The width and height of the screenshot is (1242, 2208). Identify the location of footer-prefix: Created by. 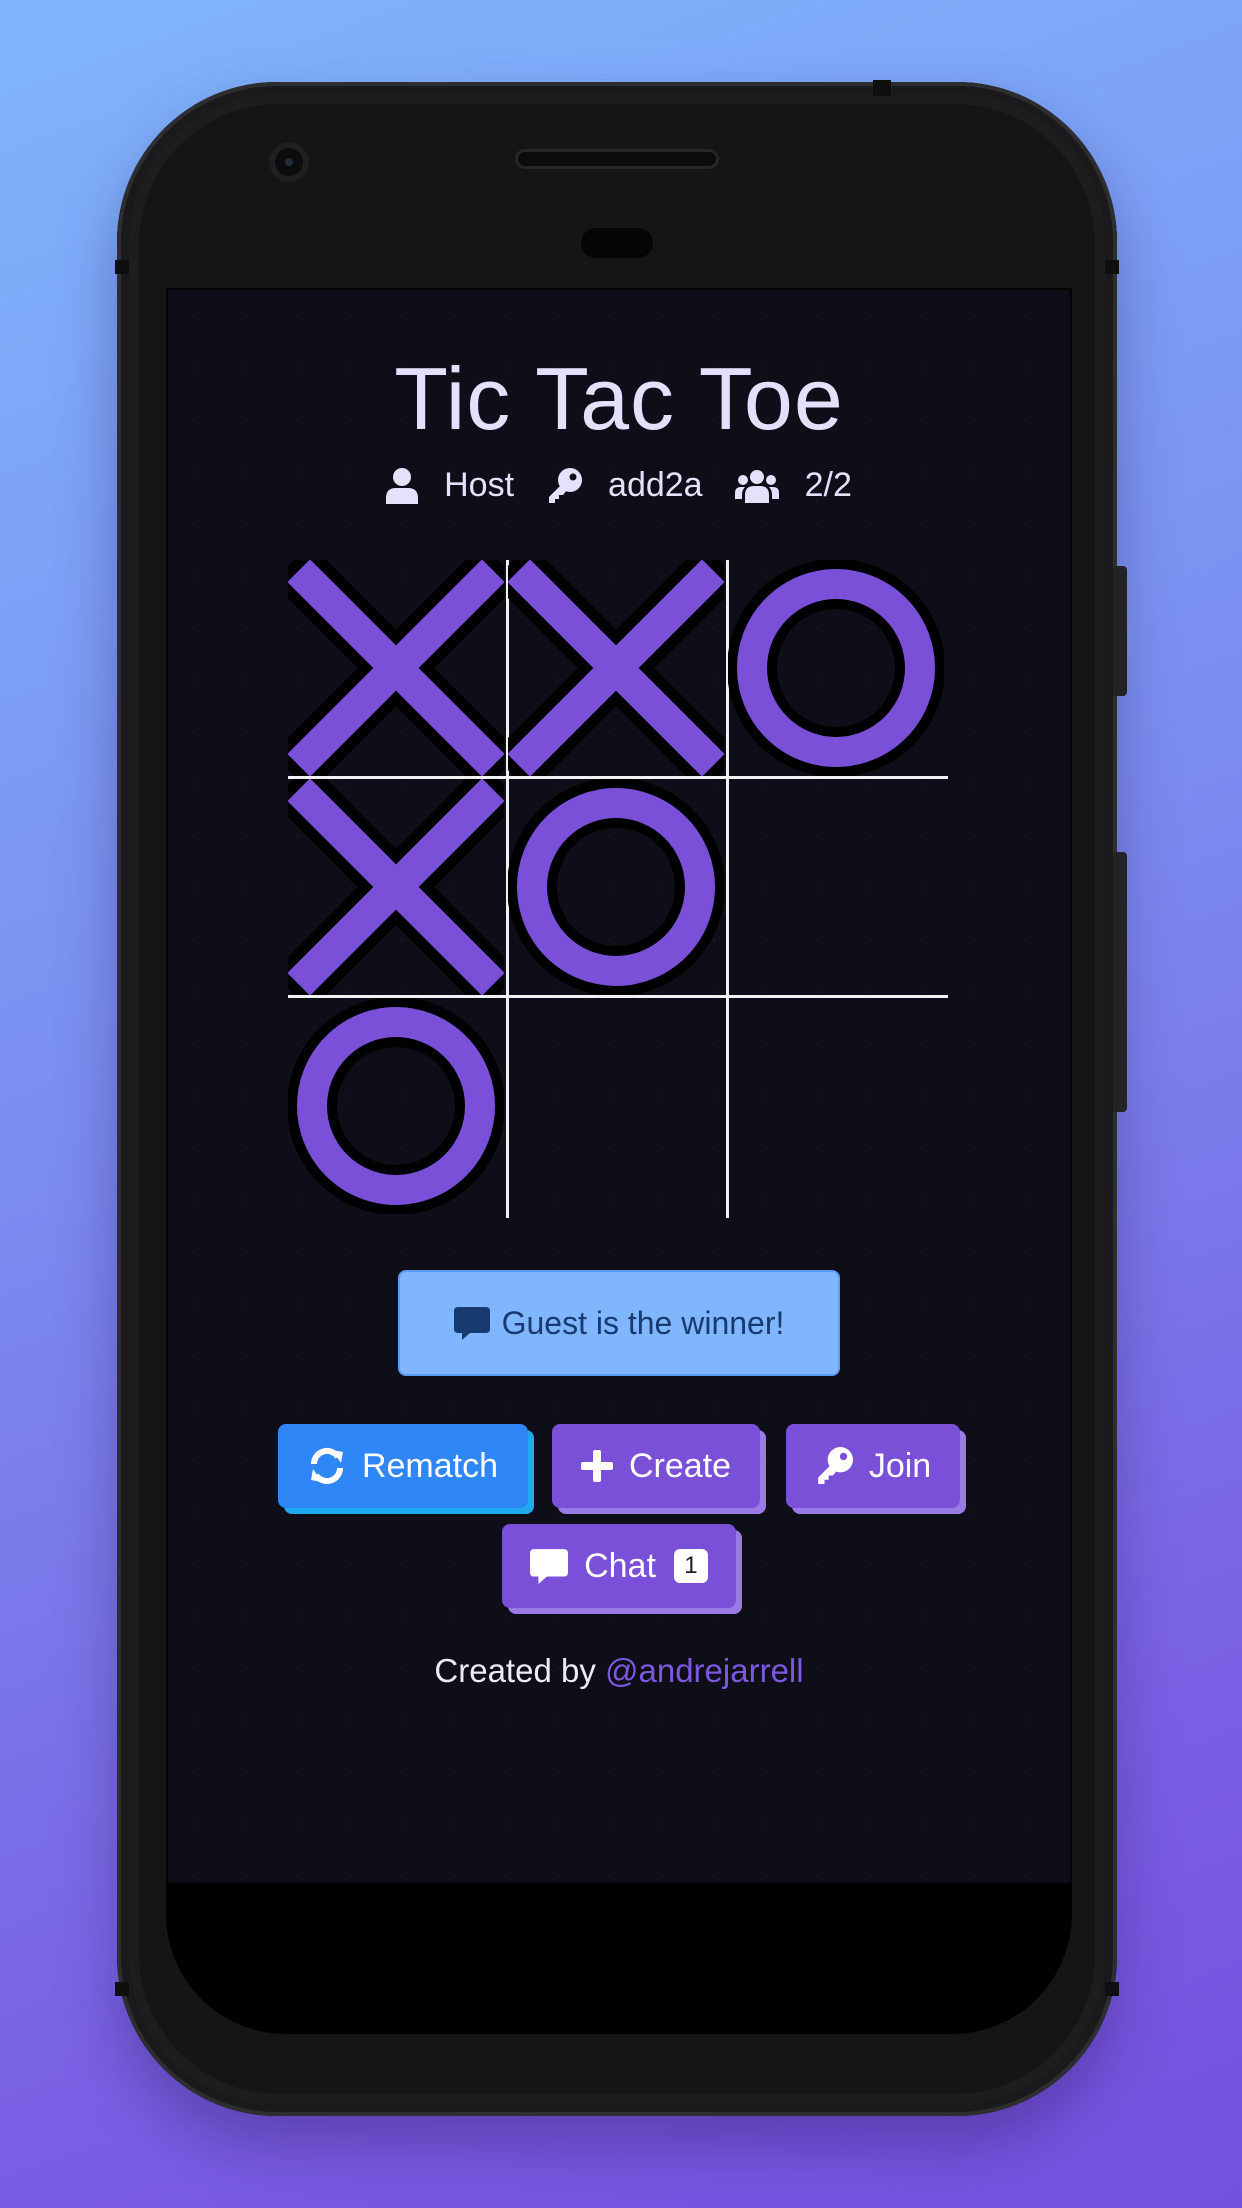
(519, 1670).